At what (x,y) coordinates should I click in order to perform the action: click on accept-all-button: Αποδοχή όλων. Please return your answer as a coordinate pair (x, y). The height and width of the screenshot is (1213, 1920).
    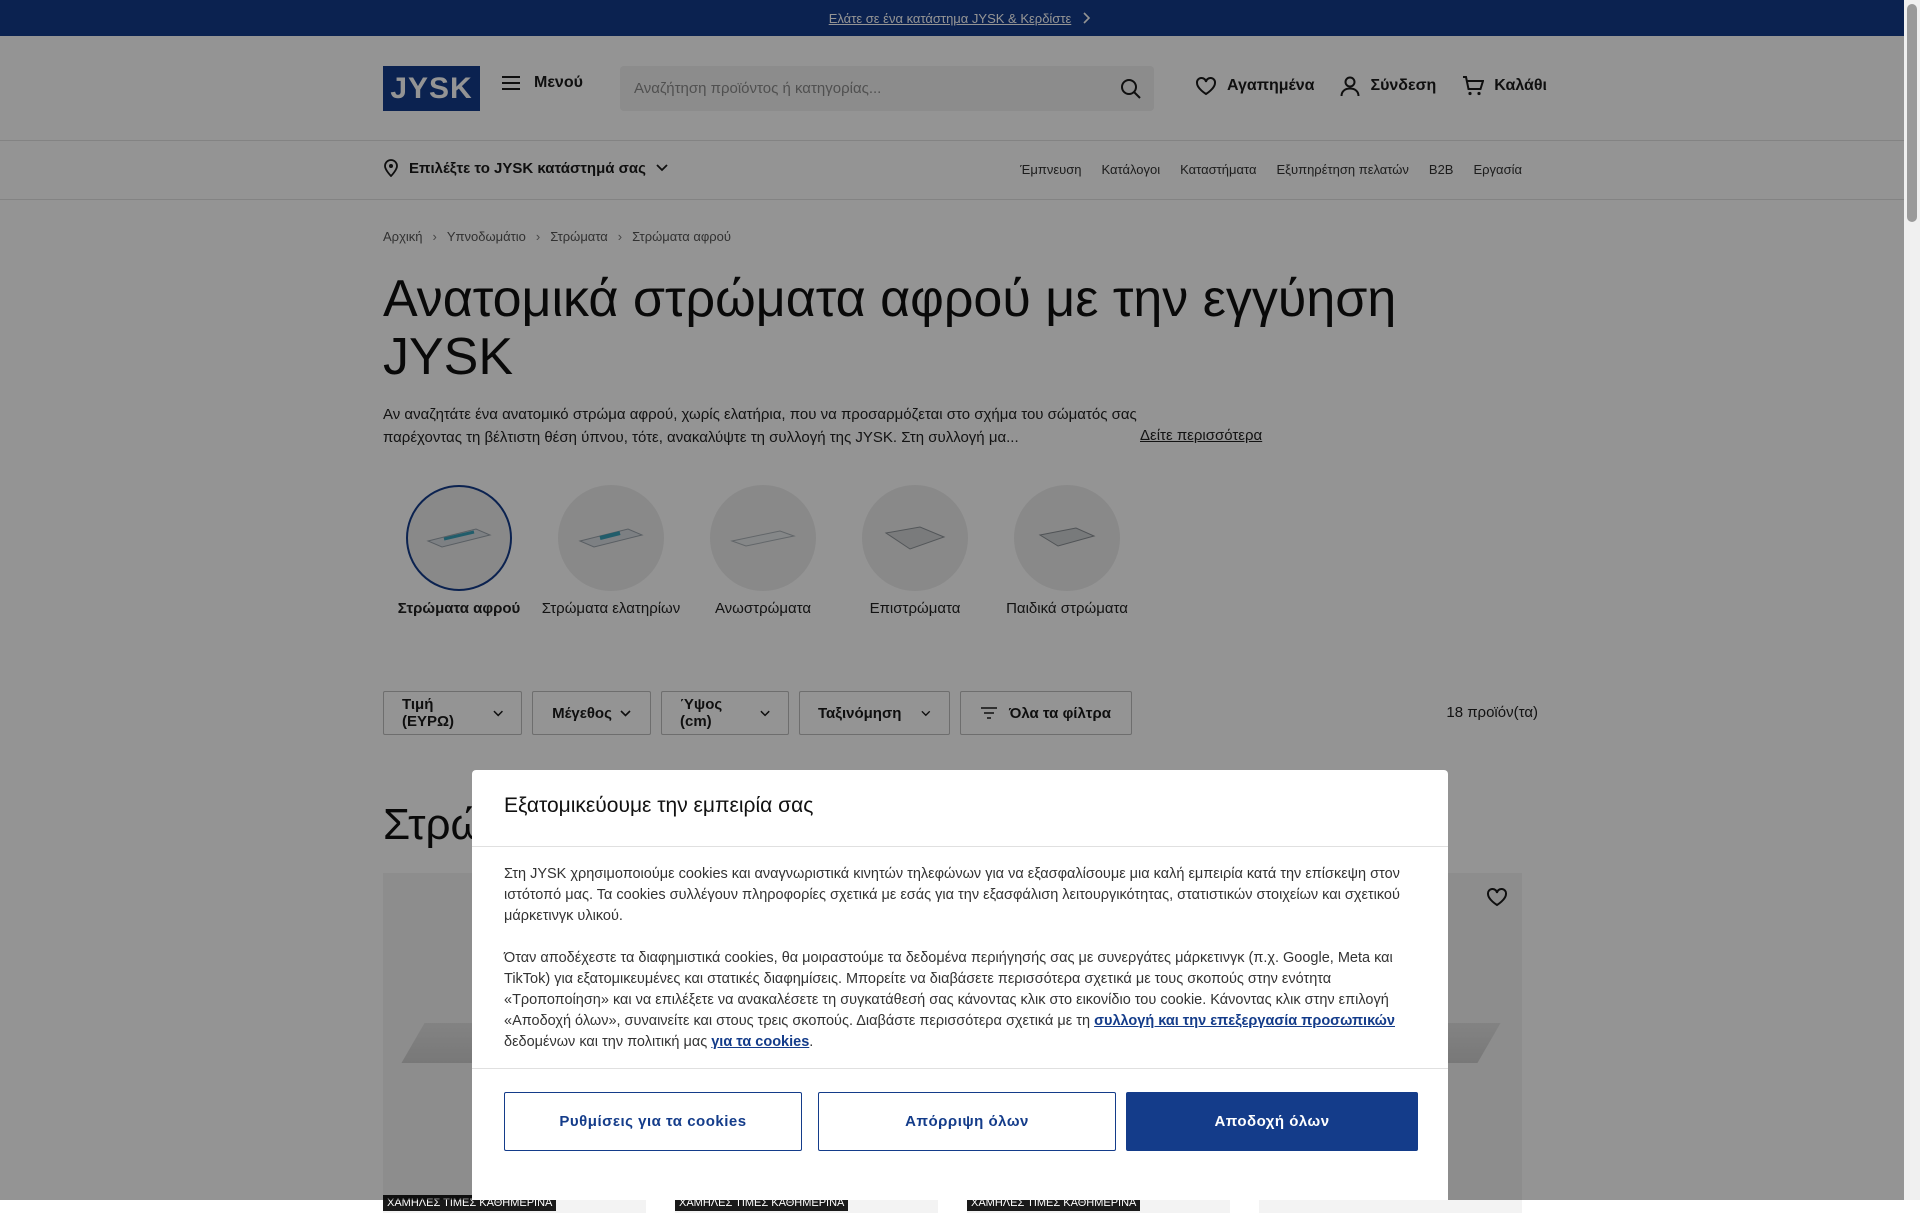
    Looking at the image, I should click on (1272, 1121).